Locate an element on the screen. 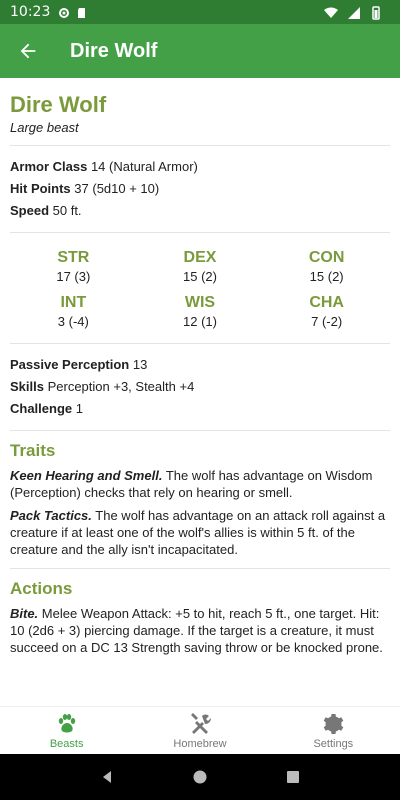  ability-name: INT is located at coordinates (73, 302).